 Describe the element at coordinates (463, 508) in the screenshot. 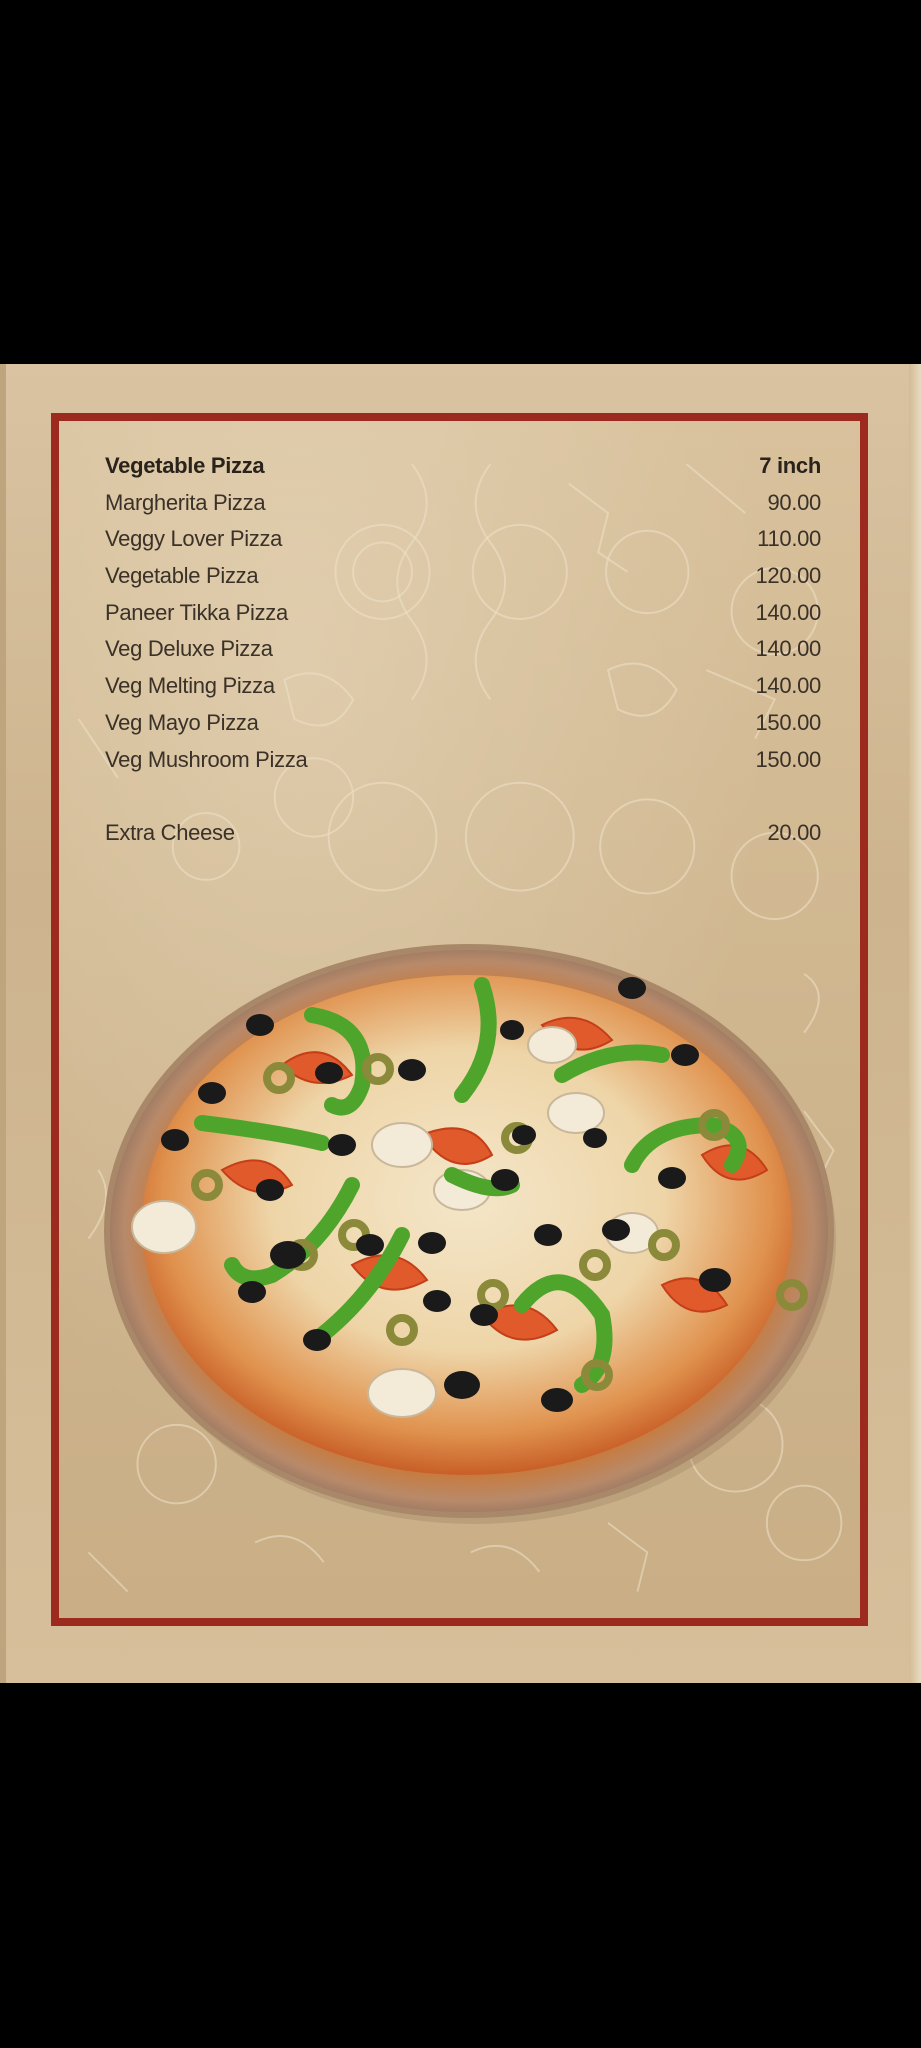

I see `menu-item: Margherita Pizza 90.00` at that location.